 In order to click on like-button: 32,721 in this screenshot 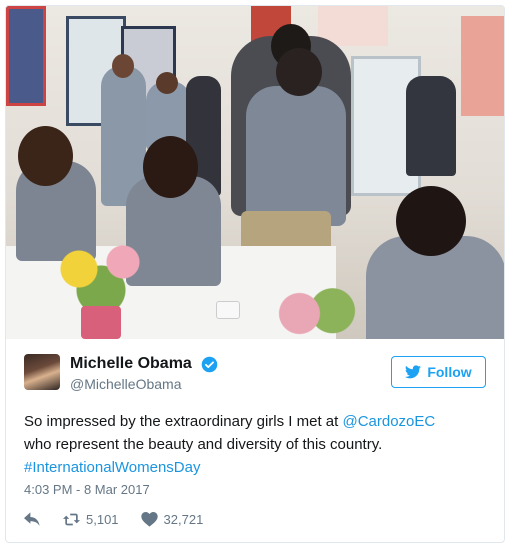, I will do `click(172, 519)`.